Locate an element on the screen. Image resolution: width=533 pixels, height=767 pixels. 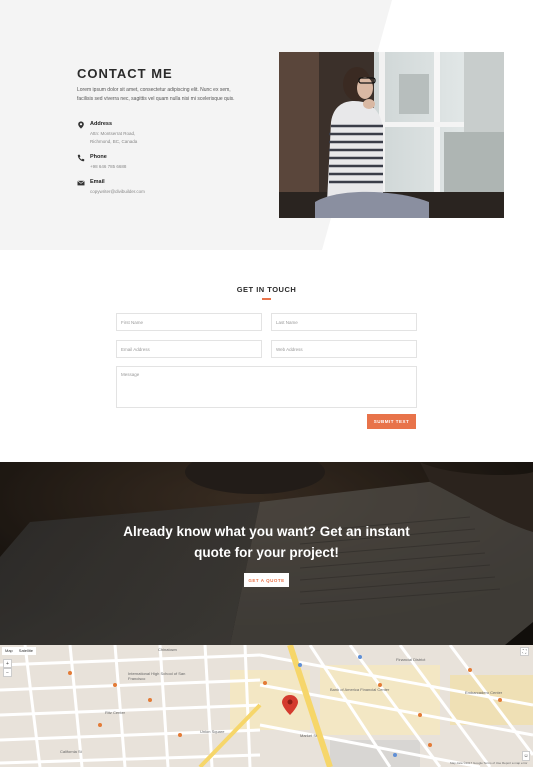
location-pin-icon is located at coordinates (81, 125).